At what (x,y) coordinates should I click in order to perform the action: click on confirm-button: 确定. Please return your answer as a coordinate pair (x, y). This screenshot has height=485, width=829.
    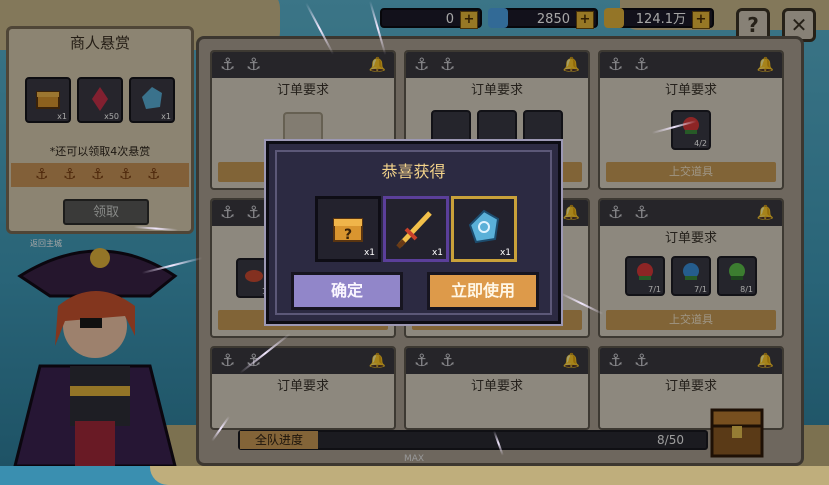
    Looking at the image, I should click on (347, 291).